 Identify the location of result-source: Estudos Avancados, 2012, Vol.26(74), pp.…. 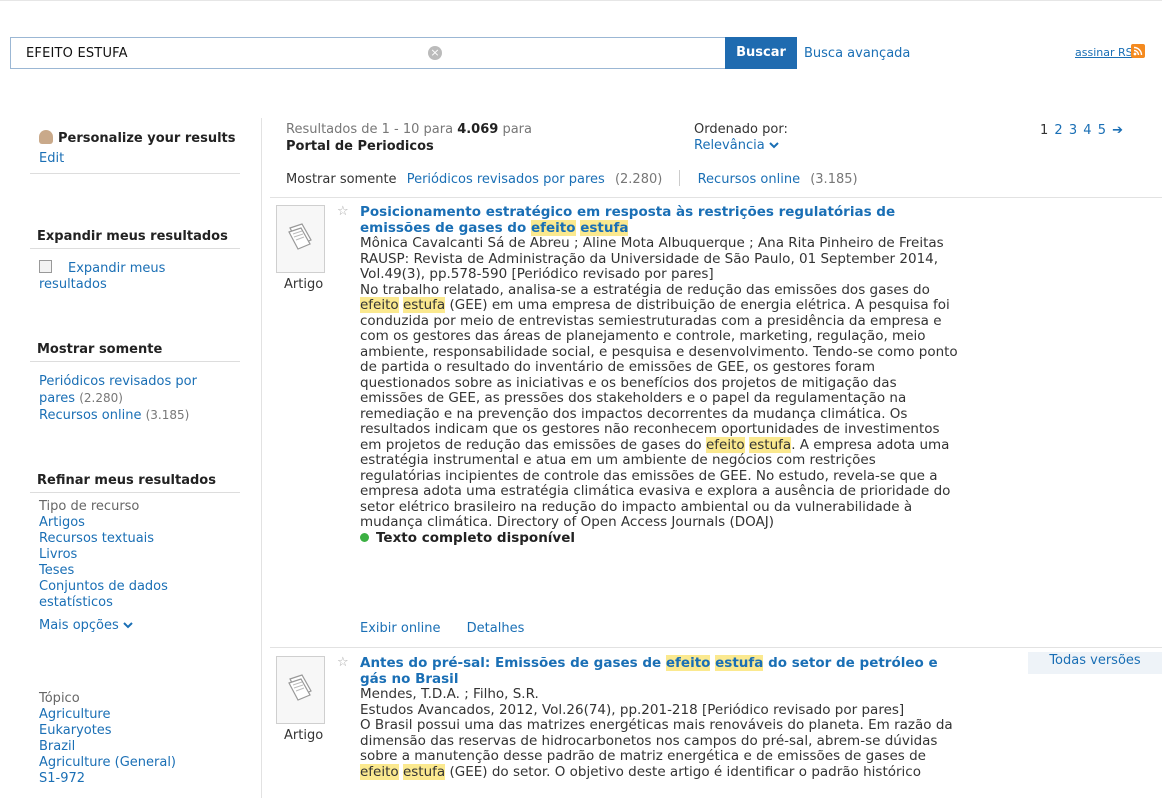
(632, 709).